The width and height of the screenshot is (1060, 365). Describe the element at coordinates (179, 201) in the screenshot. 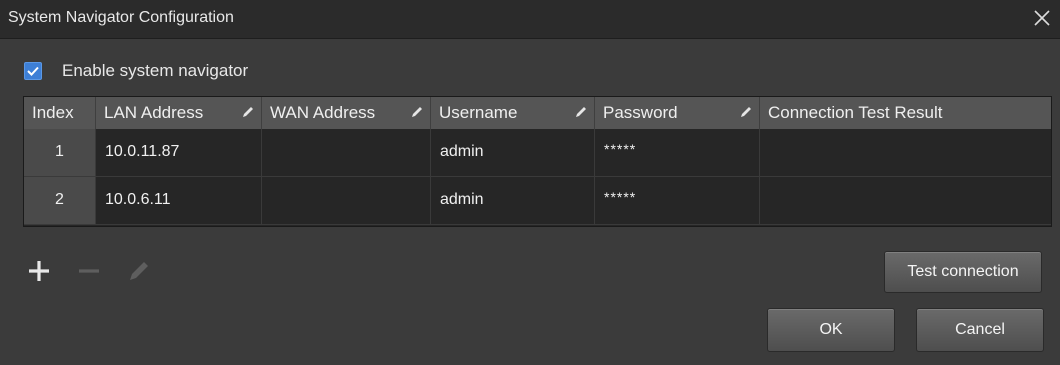

I see `lan-address-cell: 10.0.6.11` at that location.